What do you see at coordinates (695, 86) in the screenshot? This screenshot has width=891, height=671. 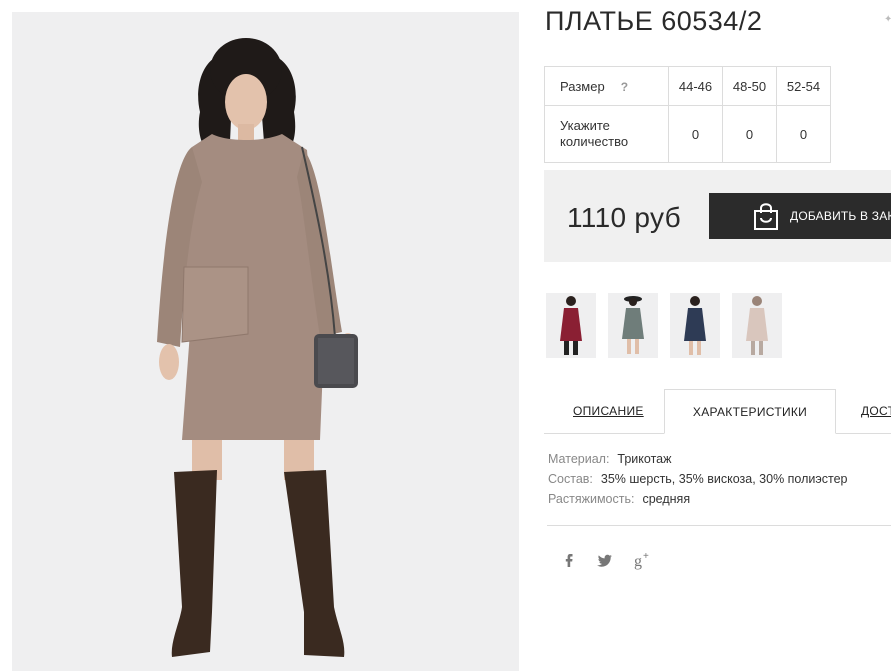 I see `size-header: 44-46` at bounding box center [695, 86].